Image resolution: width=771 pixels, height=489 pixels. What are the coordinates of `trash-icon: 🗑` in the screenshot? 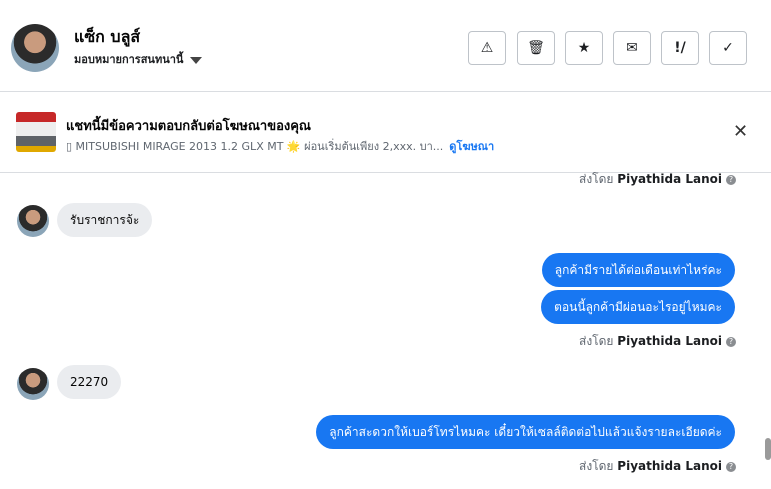 It's located at (536, 48).